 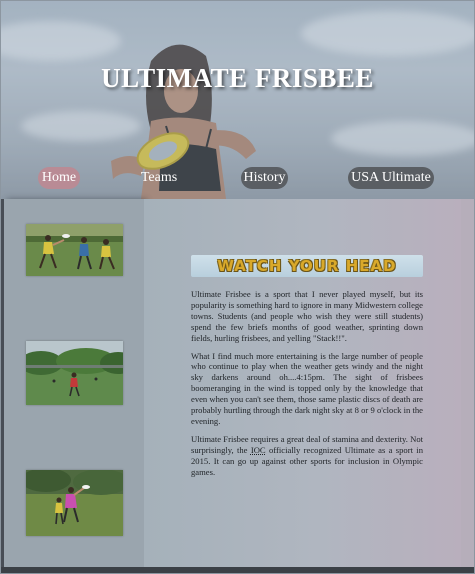 I want to click on banner-text: WATCH YOUR HEAD, so click(x=307, y=266).